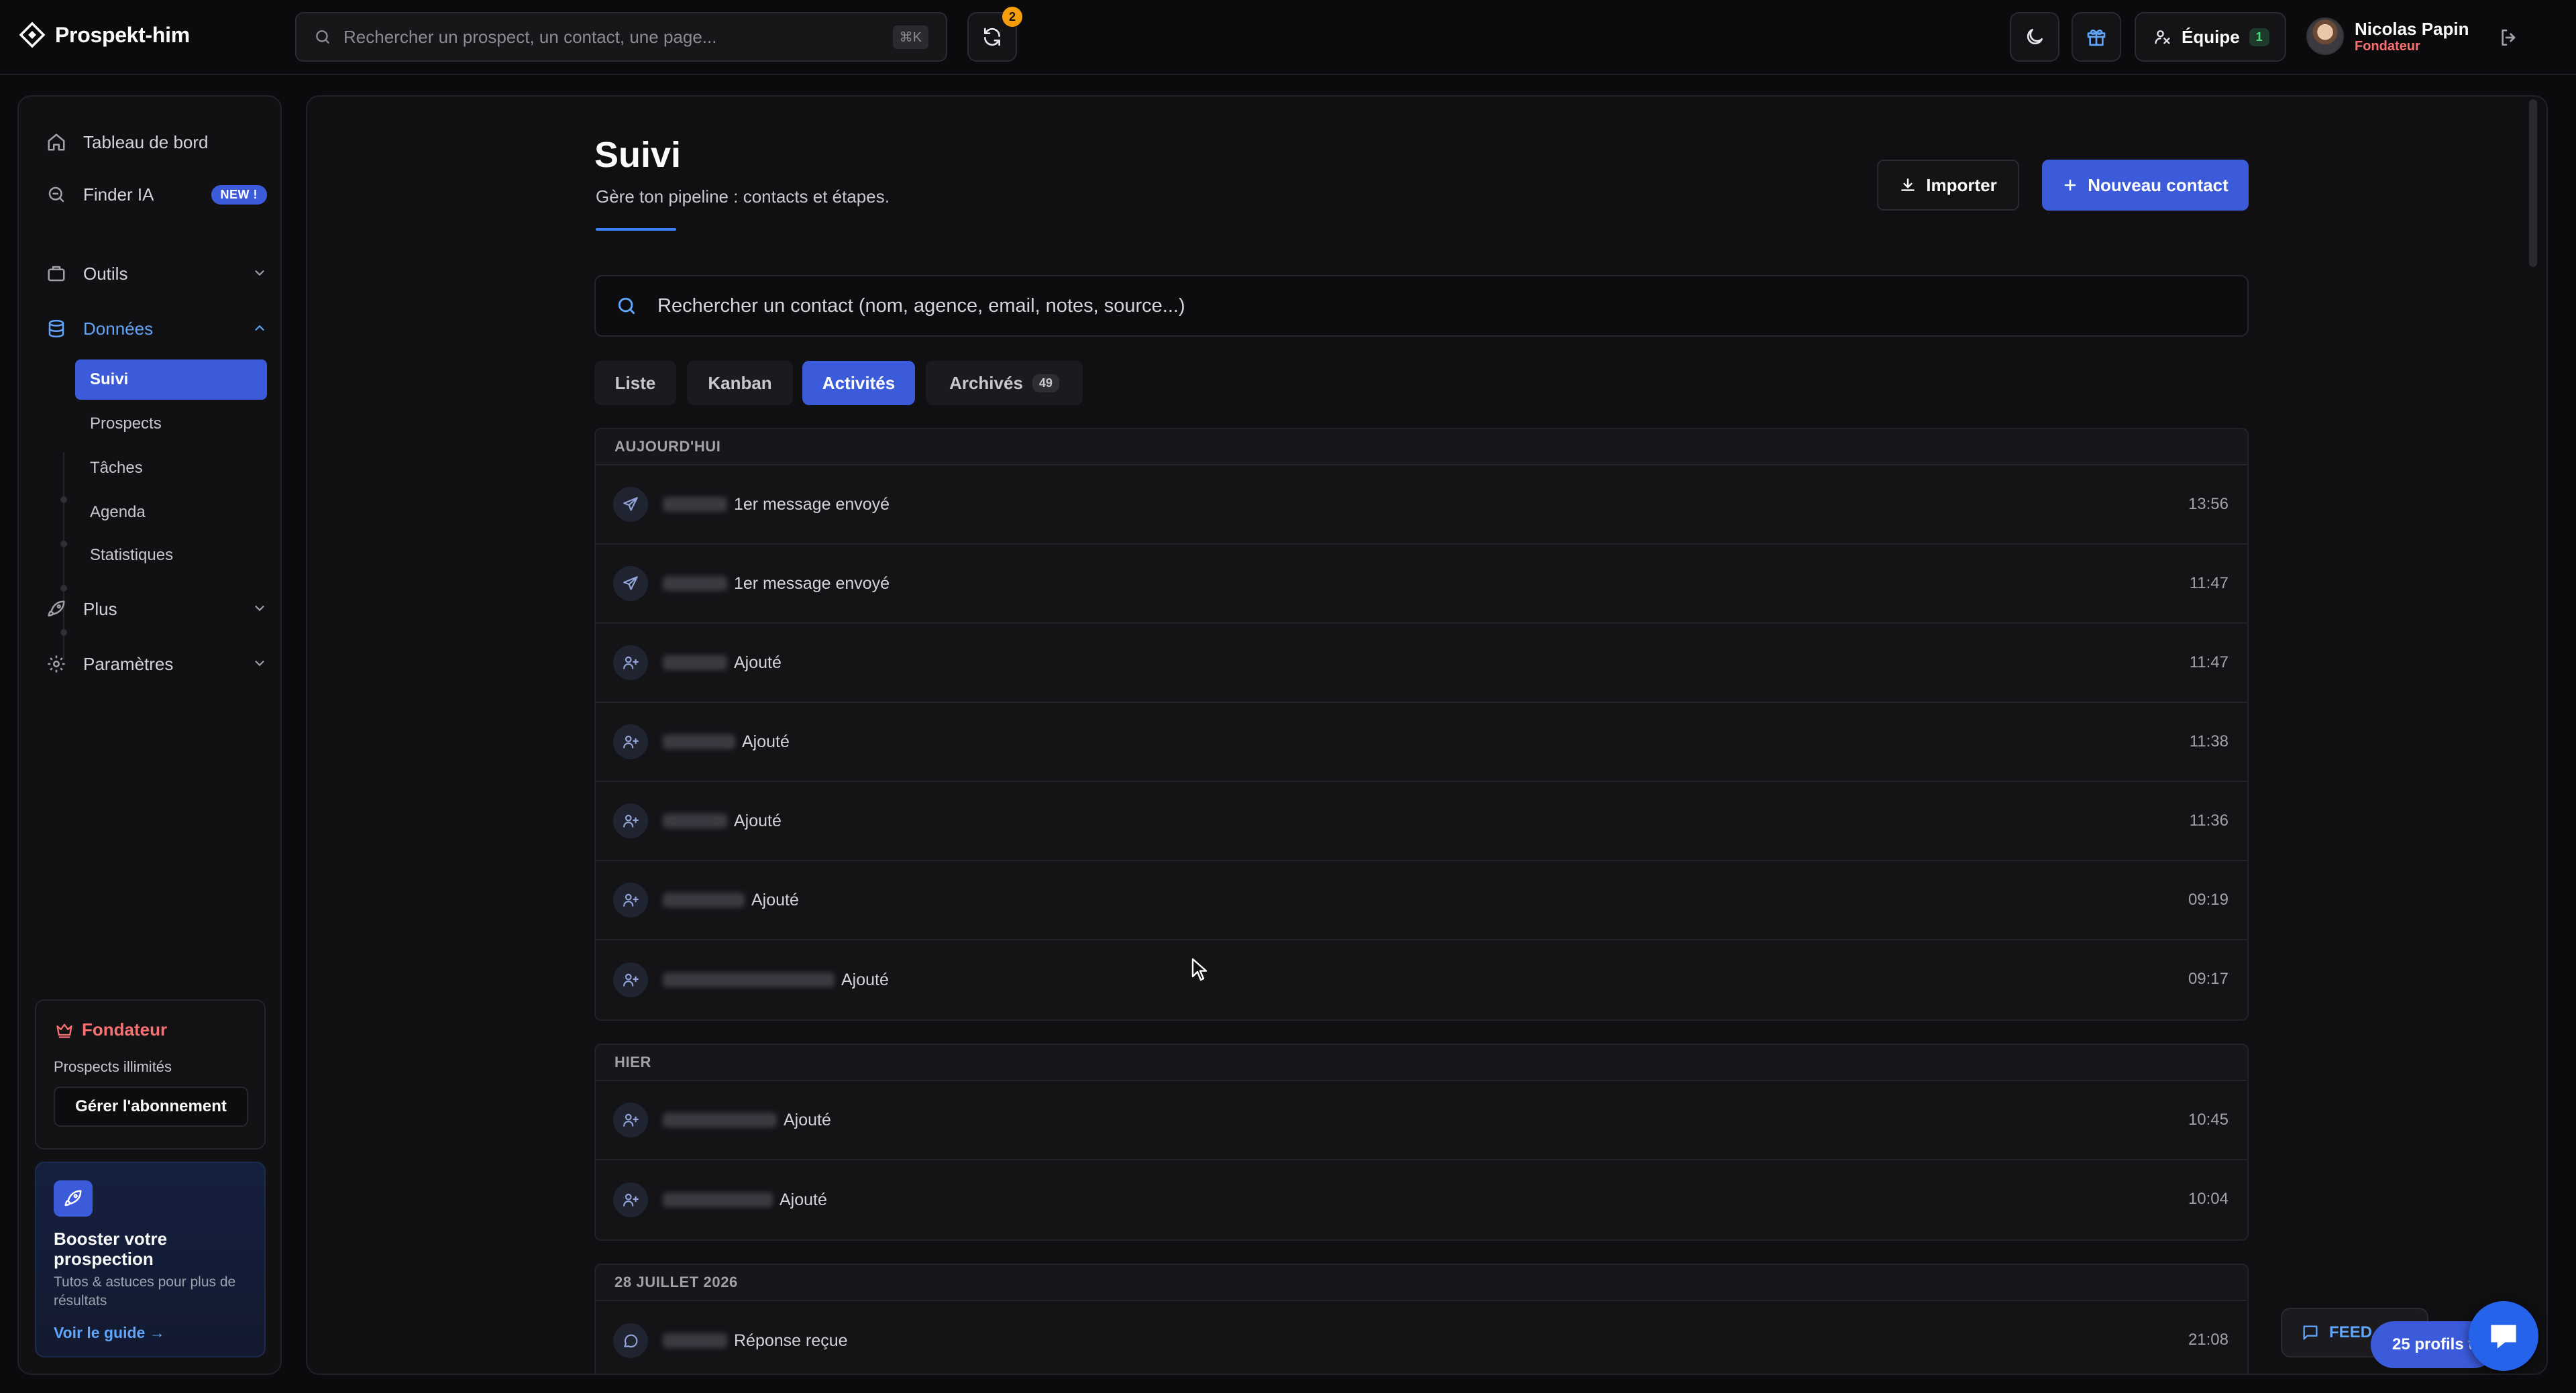  I want to click on crown-icon, so click(64, 1031).